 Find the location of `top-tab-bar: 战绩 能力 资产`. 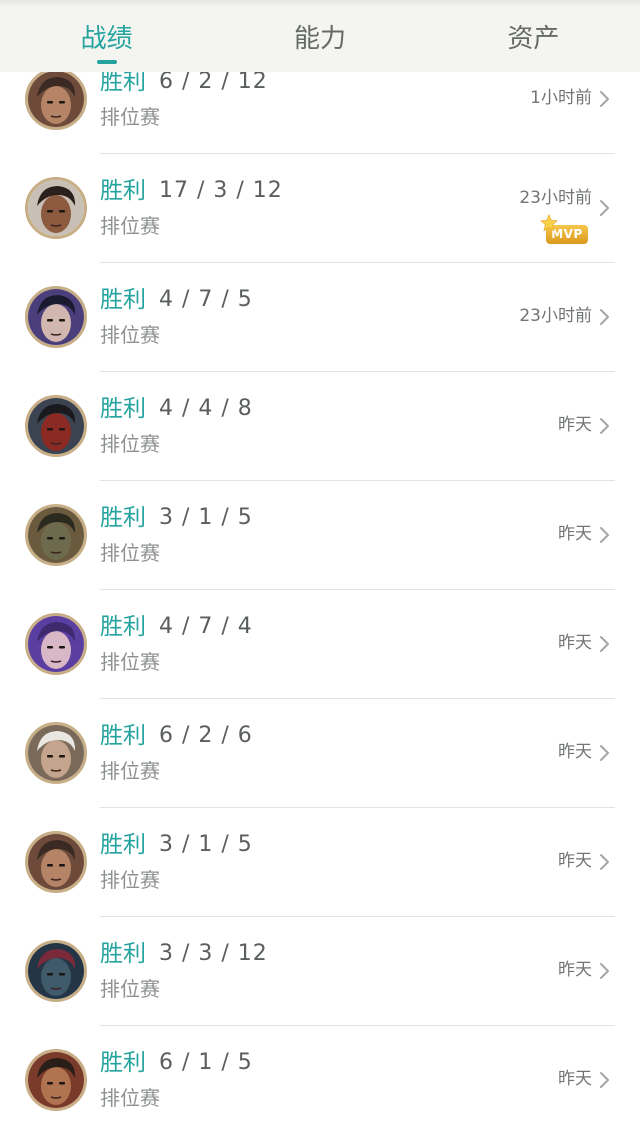

top-tab-bar: 战绩 能力 资产 is located at coordinates (320, 36).